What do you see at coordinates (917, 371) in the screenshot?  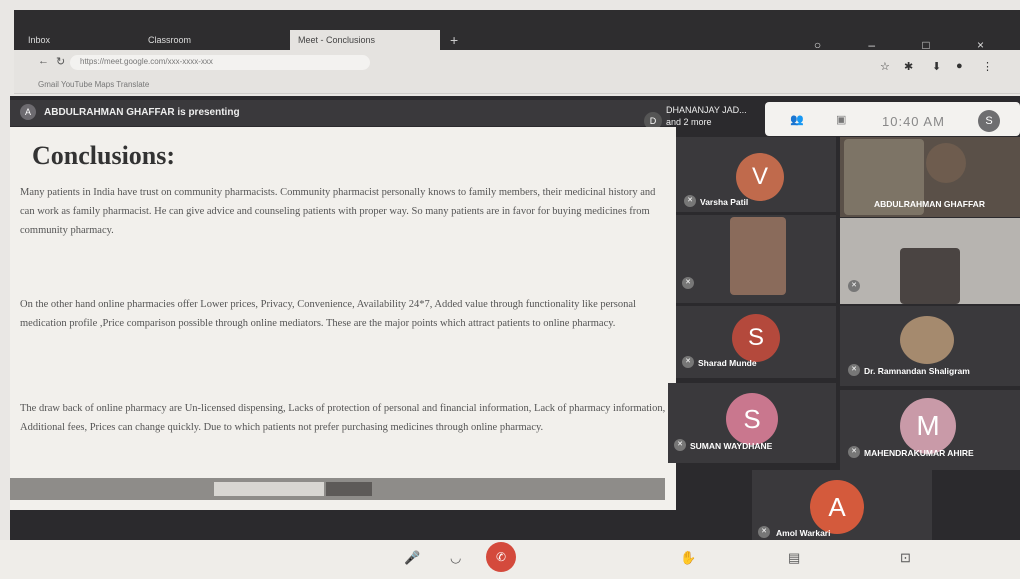 I see `participant-name: Dr. Ramnandan Shaligram` at bounding box center [917, 371].